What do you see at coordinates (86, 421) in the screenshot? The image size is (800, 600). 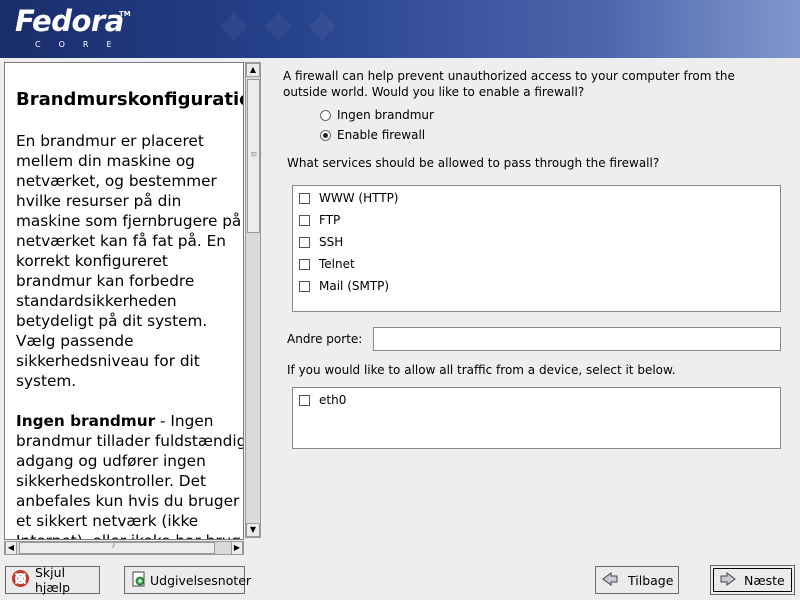 I see `help-bold-lead: Ingen brandmur` at bounding box center [86, 421].